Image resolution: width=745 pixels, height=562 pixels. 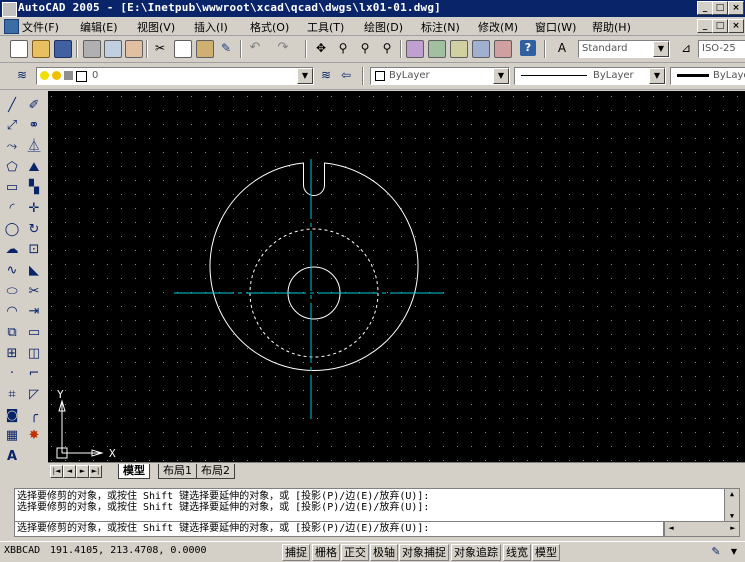 I want to click on zoom-realtime-icon: ⚲, so click(x=343, y=48).